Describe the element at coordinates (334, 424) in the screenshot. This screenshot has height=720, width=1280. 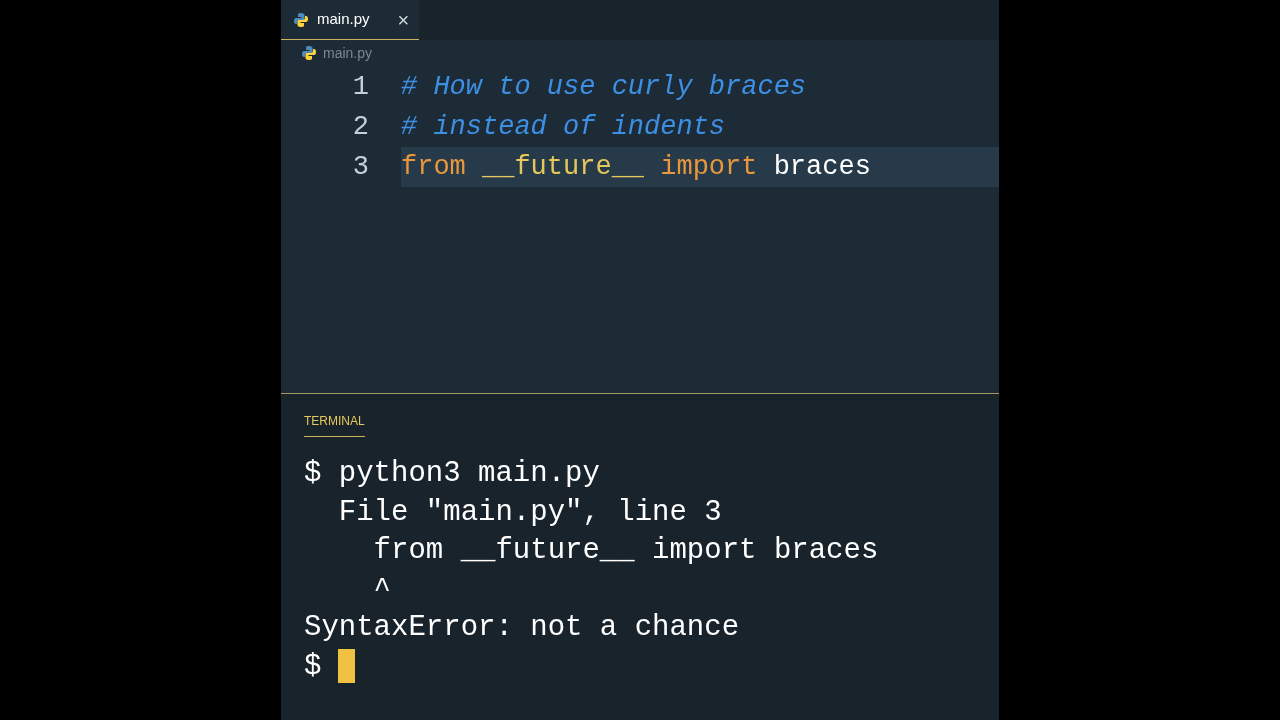
I see `terminal-tab: TERMINAL` at that location.